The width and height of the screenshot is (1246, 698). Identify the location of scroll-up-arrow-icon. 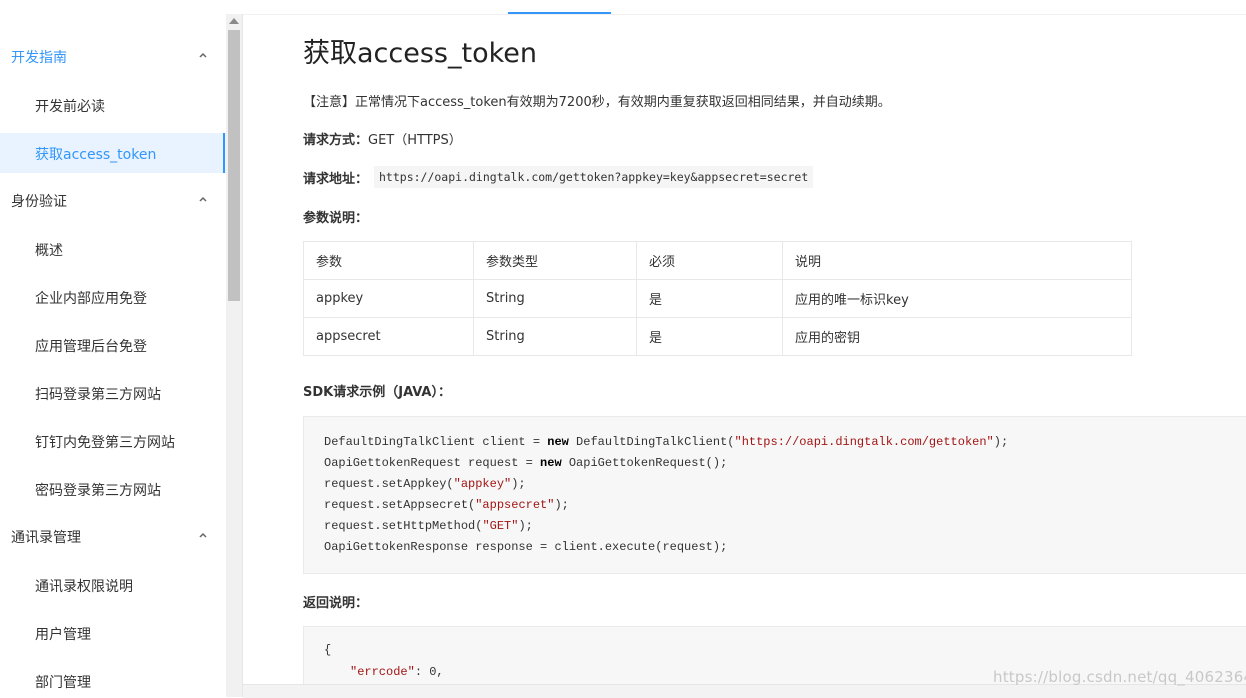
(234, 21).